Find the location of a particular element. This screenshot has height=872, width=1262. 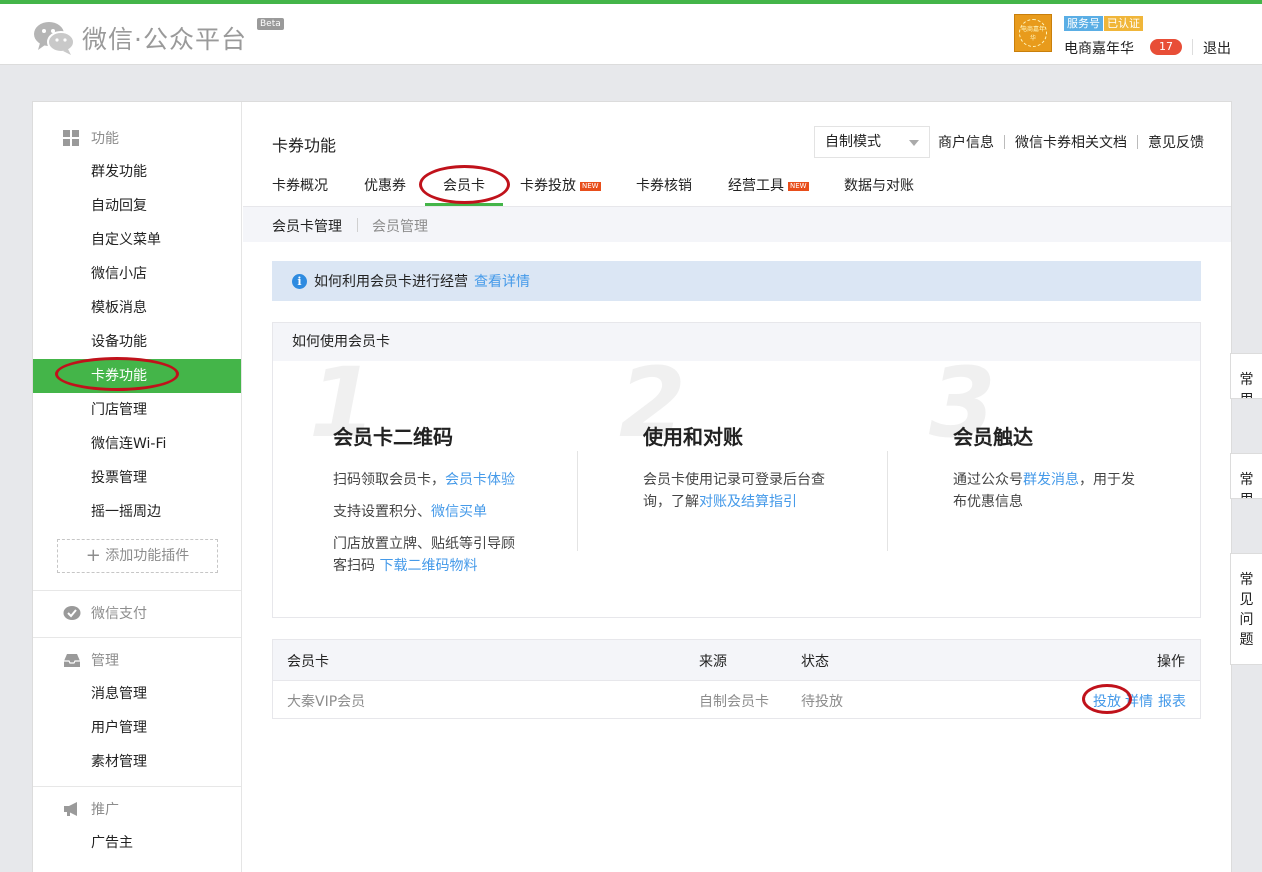

card-docs-link: 微信卡券相关文档 is located at coordinates (1071, 142).